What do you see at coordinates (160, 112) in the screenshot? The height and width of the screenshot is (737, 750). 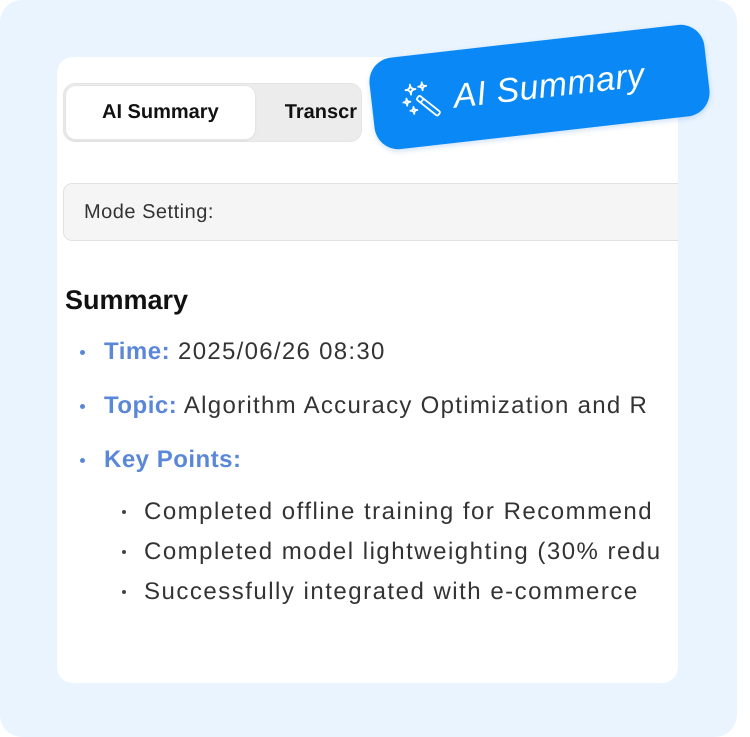 I see `tab: AI Summary` at bounding box center [160, 112].